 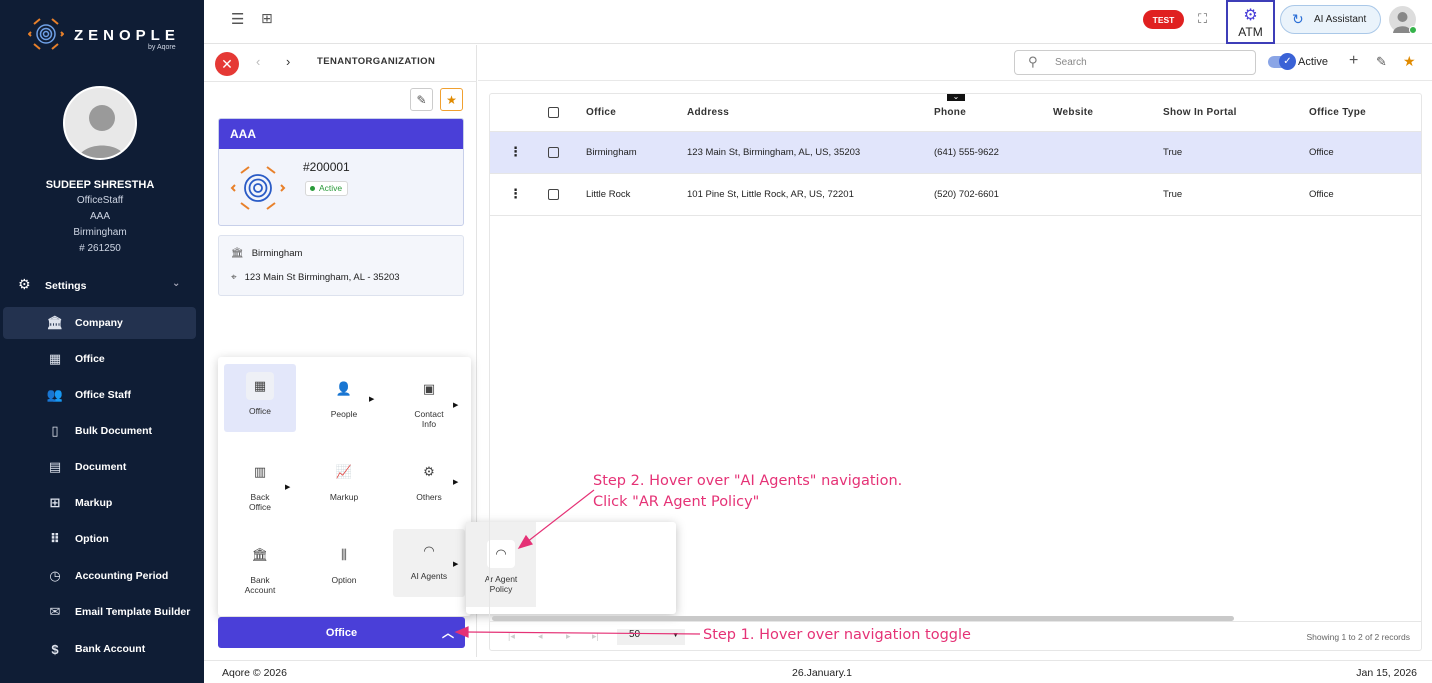 I want to click on nav-option-label: Option, so click(x=344, y=580).